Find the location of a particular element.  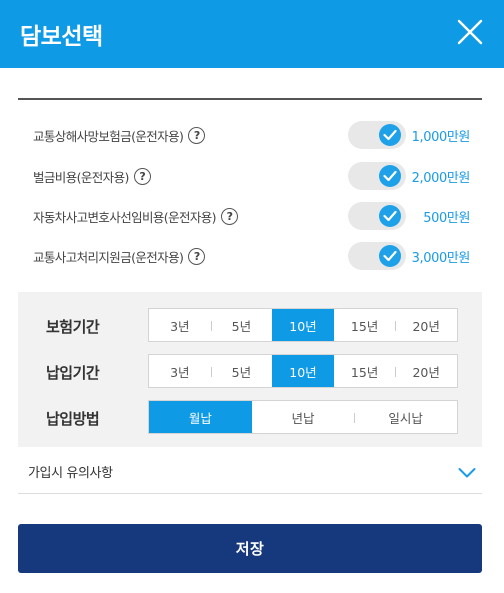

notice-accordion: 가입시 유의사항 is located at coordinates (250, 470).